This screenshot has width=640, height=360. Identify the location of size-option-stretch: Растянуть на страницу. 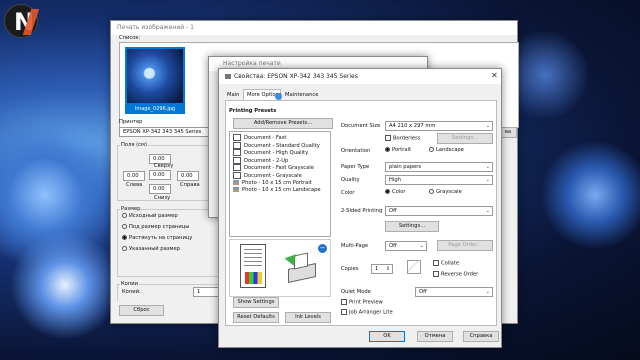
(157, 238).